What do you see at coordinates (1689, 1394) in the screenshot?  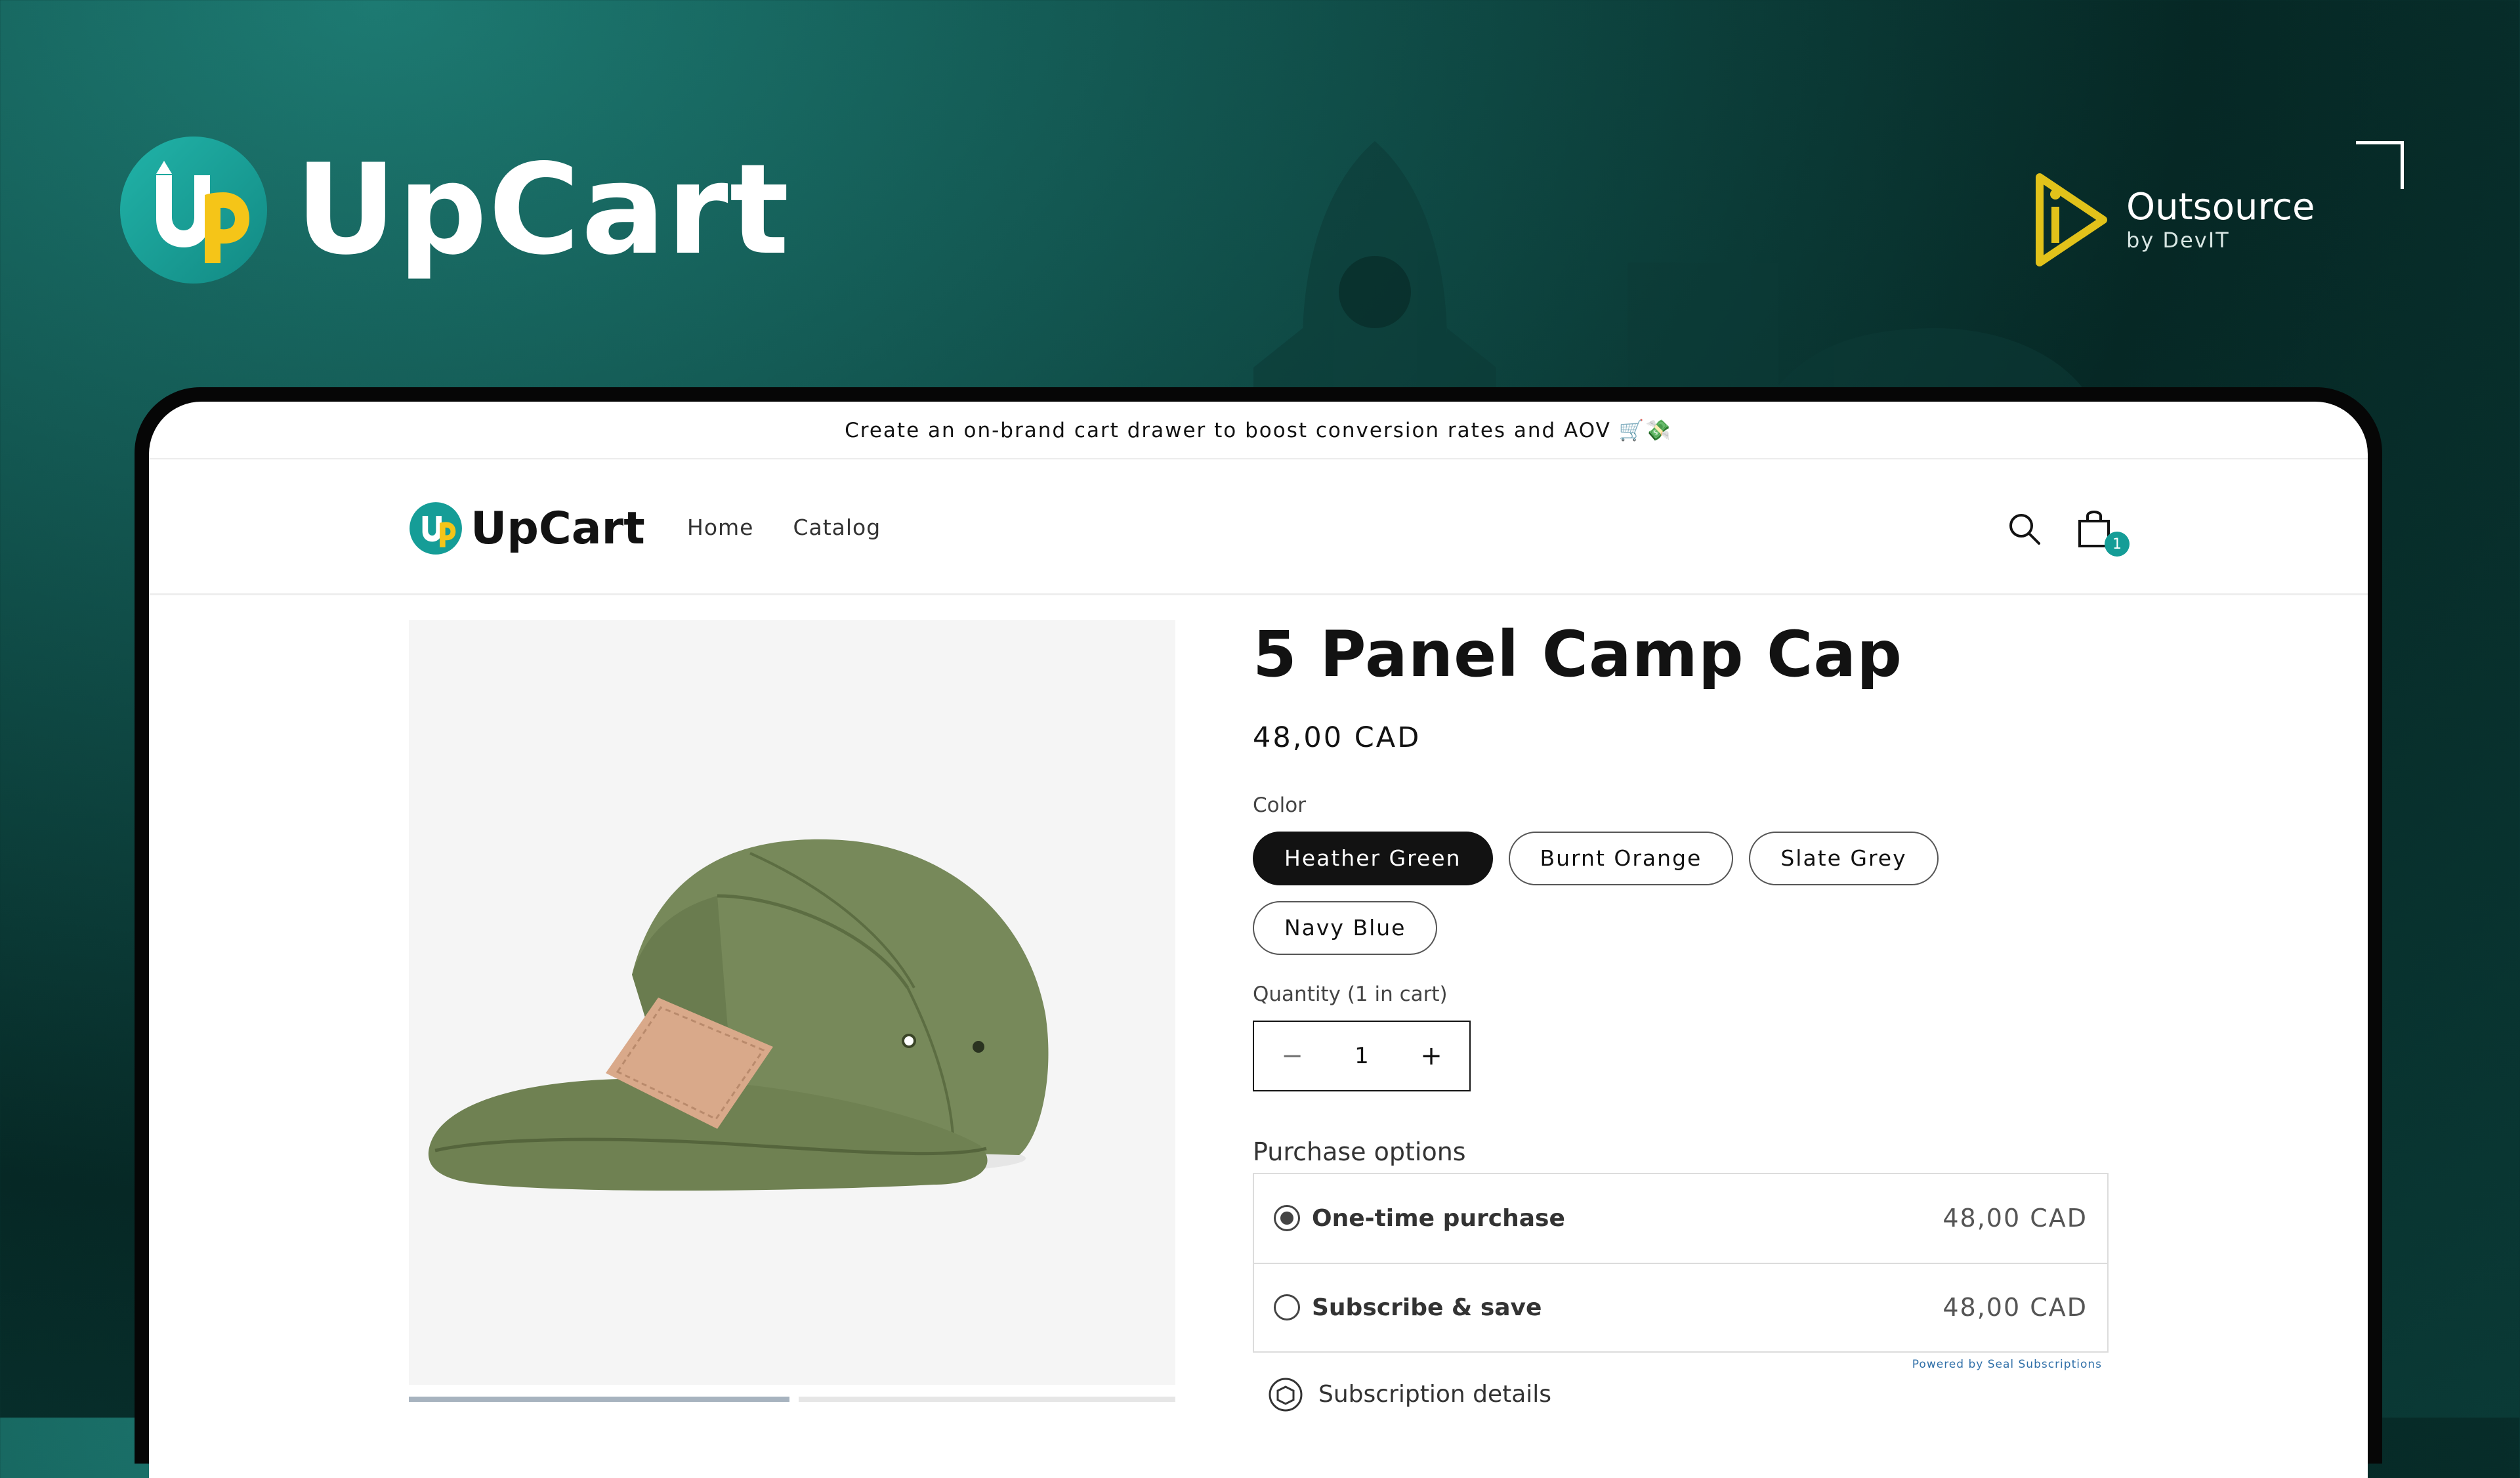 I see `subscription-details-toggle: Subscription details` at bounding box center [1689, 1394].